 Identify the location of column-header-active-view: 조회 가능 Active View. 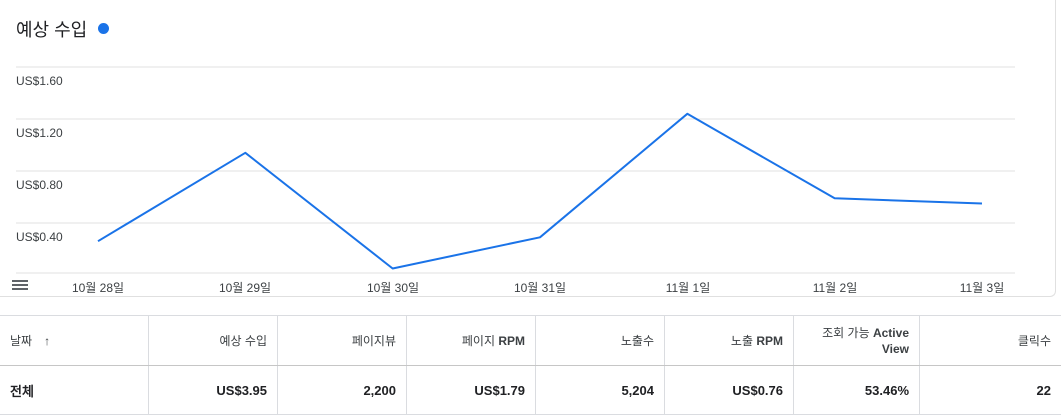
(856, 340).